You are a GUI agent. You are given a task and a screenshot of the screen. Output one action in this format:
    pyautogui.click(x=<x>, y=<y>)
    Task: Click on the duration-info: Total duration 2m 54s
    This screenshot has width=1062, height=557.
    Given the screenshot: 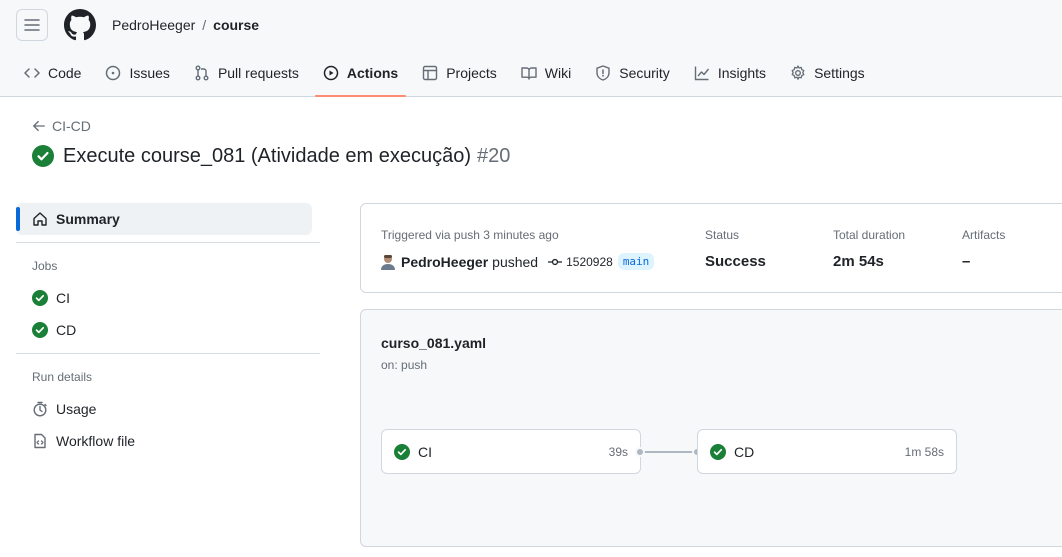 What is the action you would take?
    pyautogui.click(x=869, y=249)
    